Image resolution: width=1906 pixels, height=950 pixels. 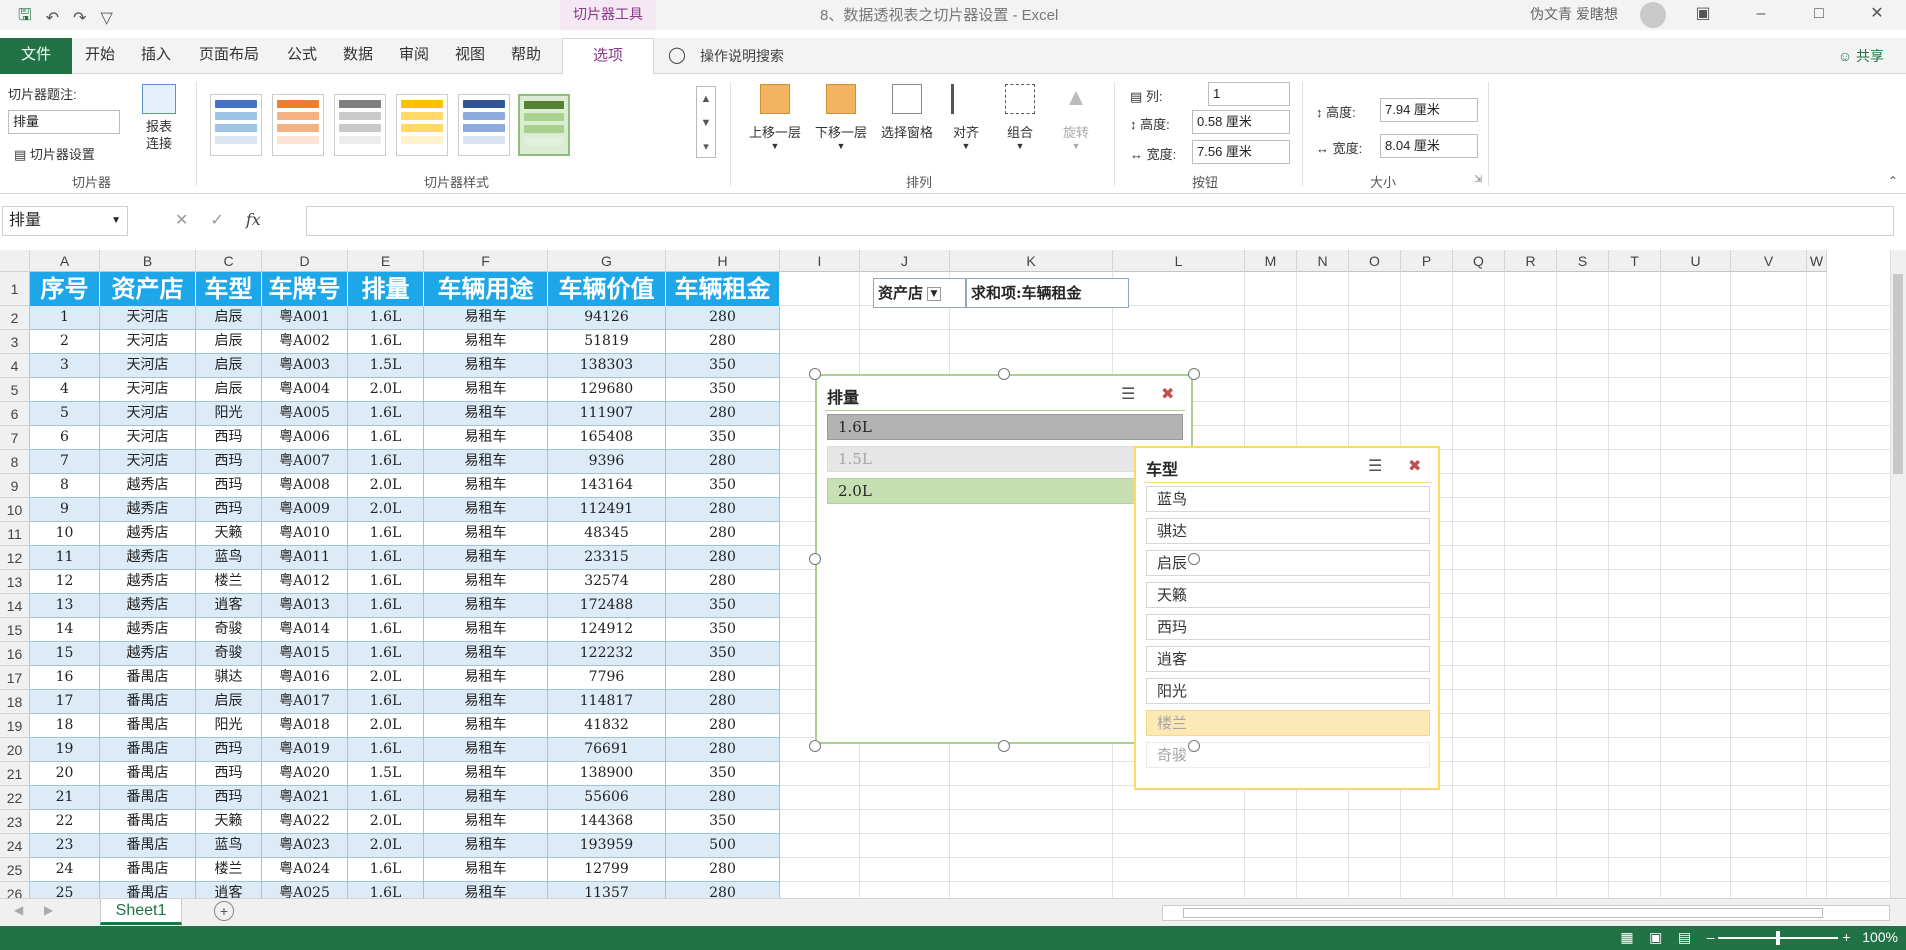 I want to click on table-cell: 番禺店, so click(x=148, y=870).